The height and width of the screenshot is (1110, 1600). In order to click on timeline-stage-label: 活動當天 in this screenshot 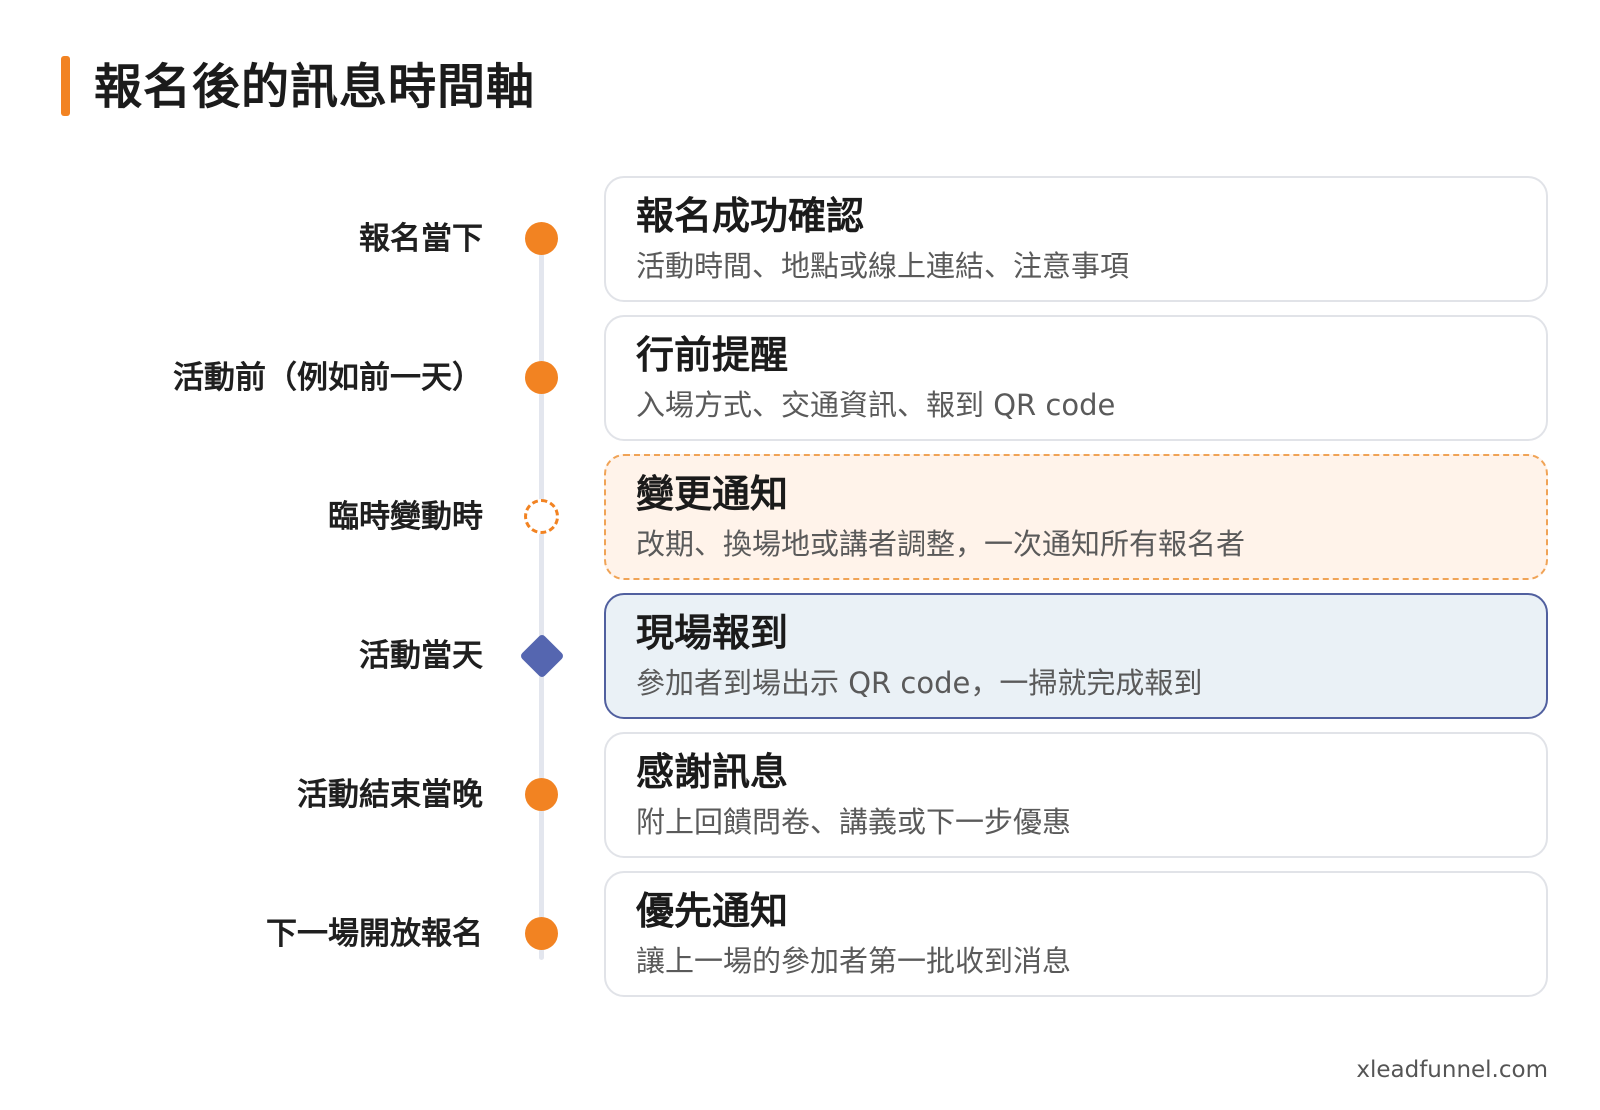, I will do `click(421, 656)`.